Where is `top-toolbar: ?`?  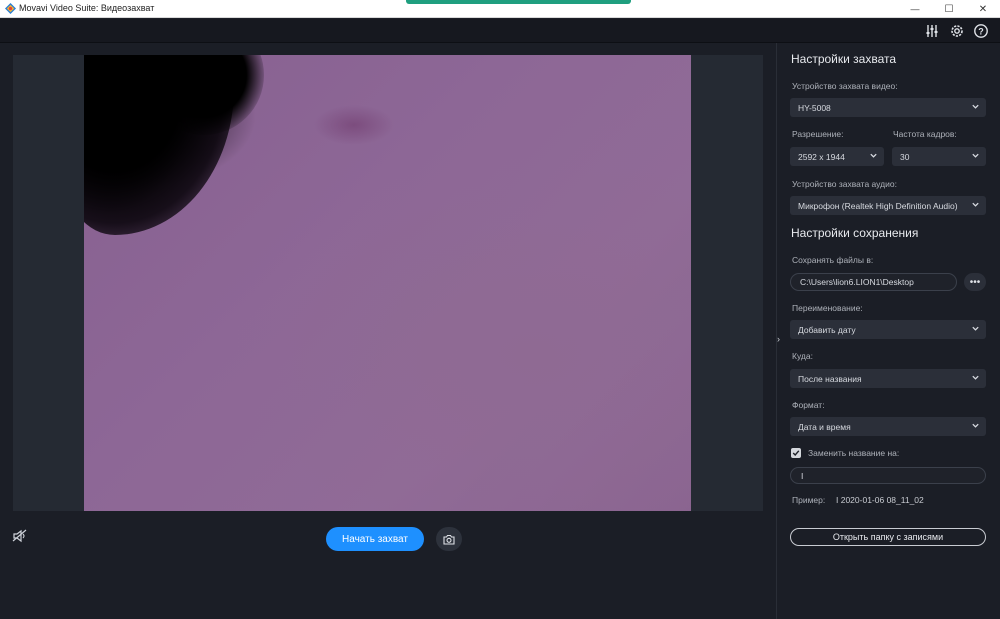 top-toolbar: ? is located at coordinates (500, 31).